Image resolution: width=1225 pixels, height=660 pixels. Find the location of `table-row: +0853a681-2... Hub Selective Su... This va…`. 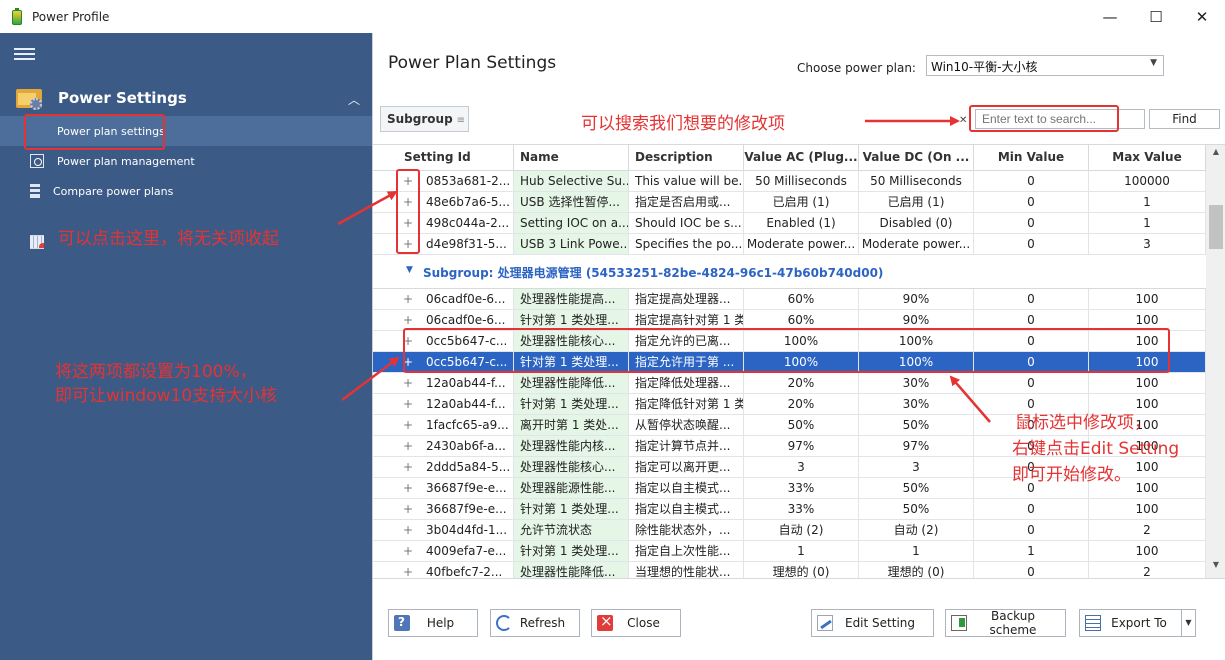

table-row: +0853a681-2... Hub Selective Su... This va… is located at coordinates (789, 181).